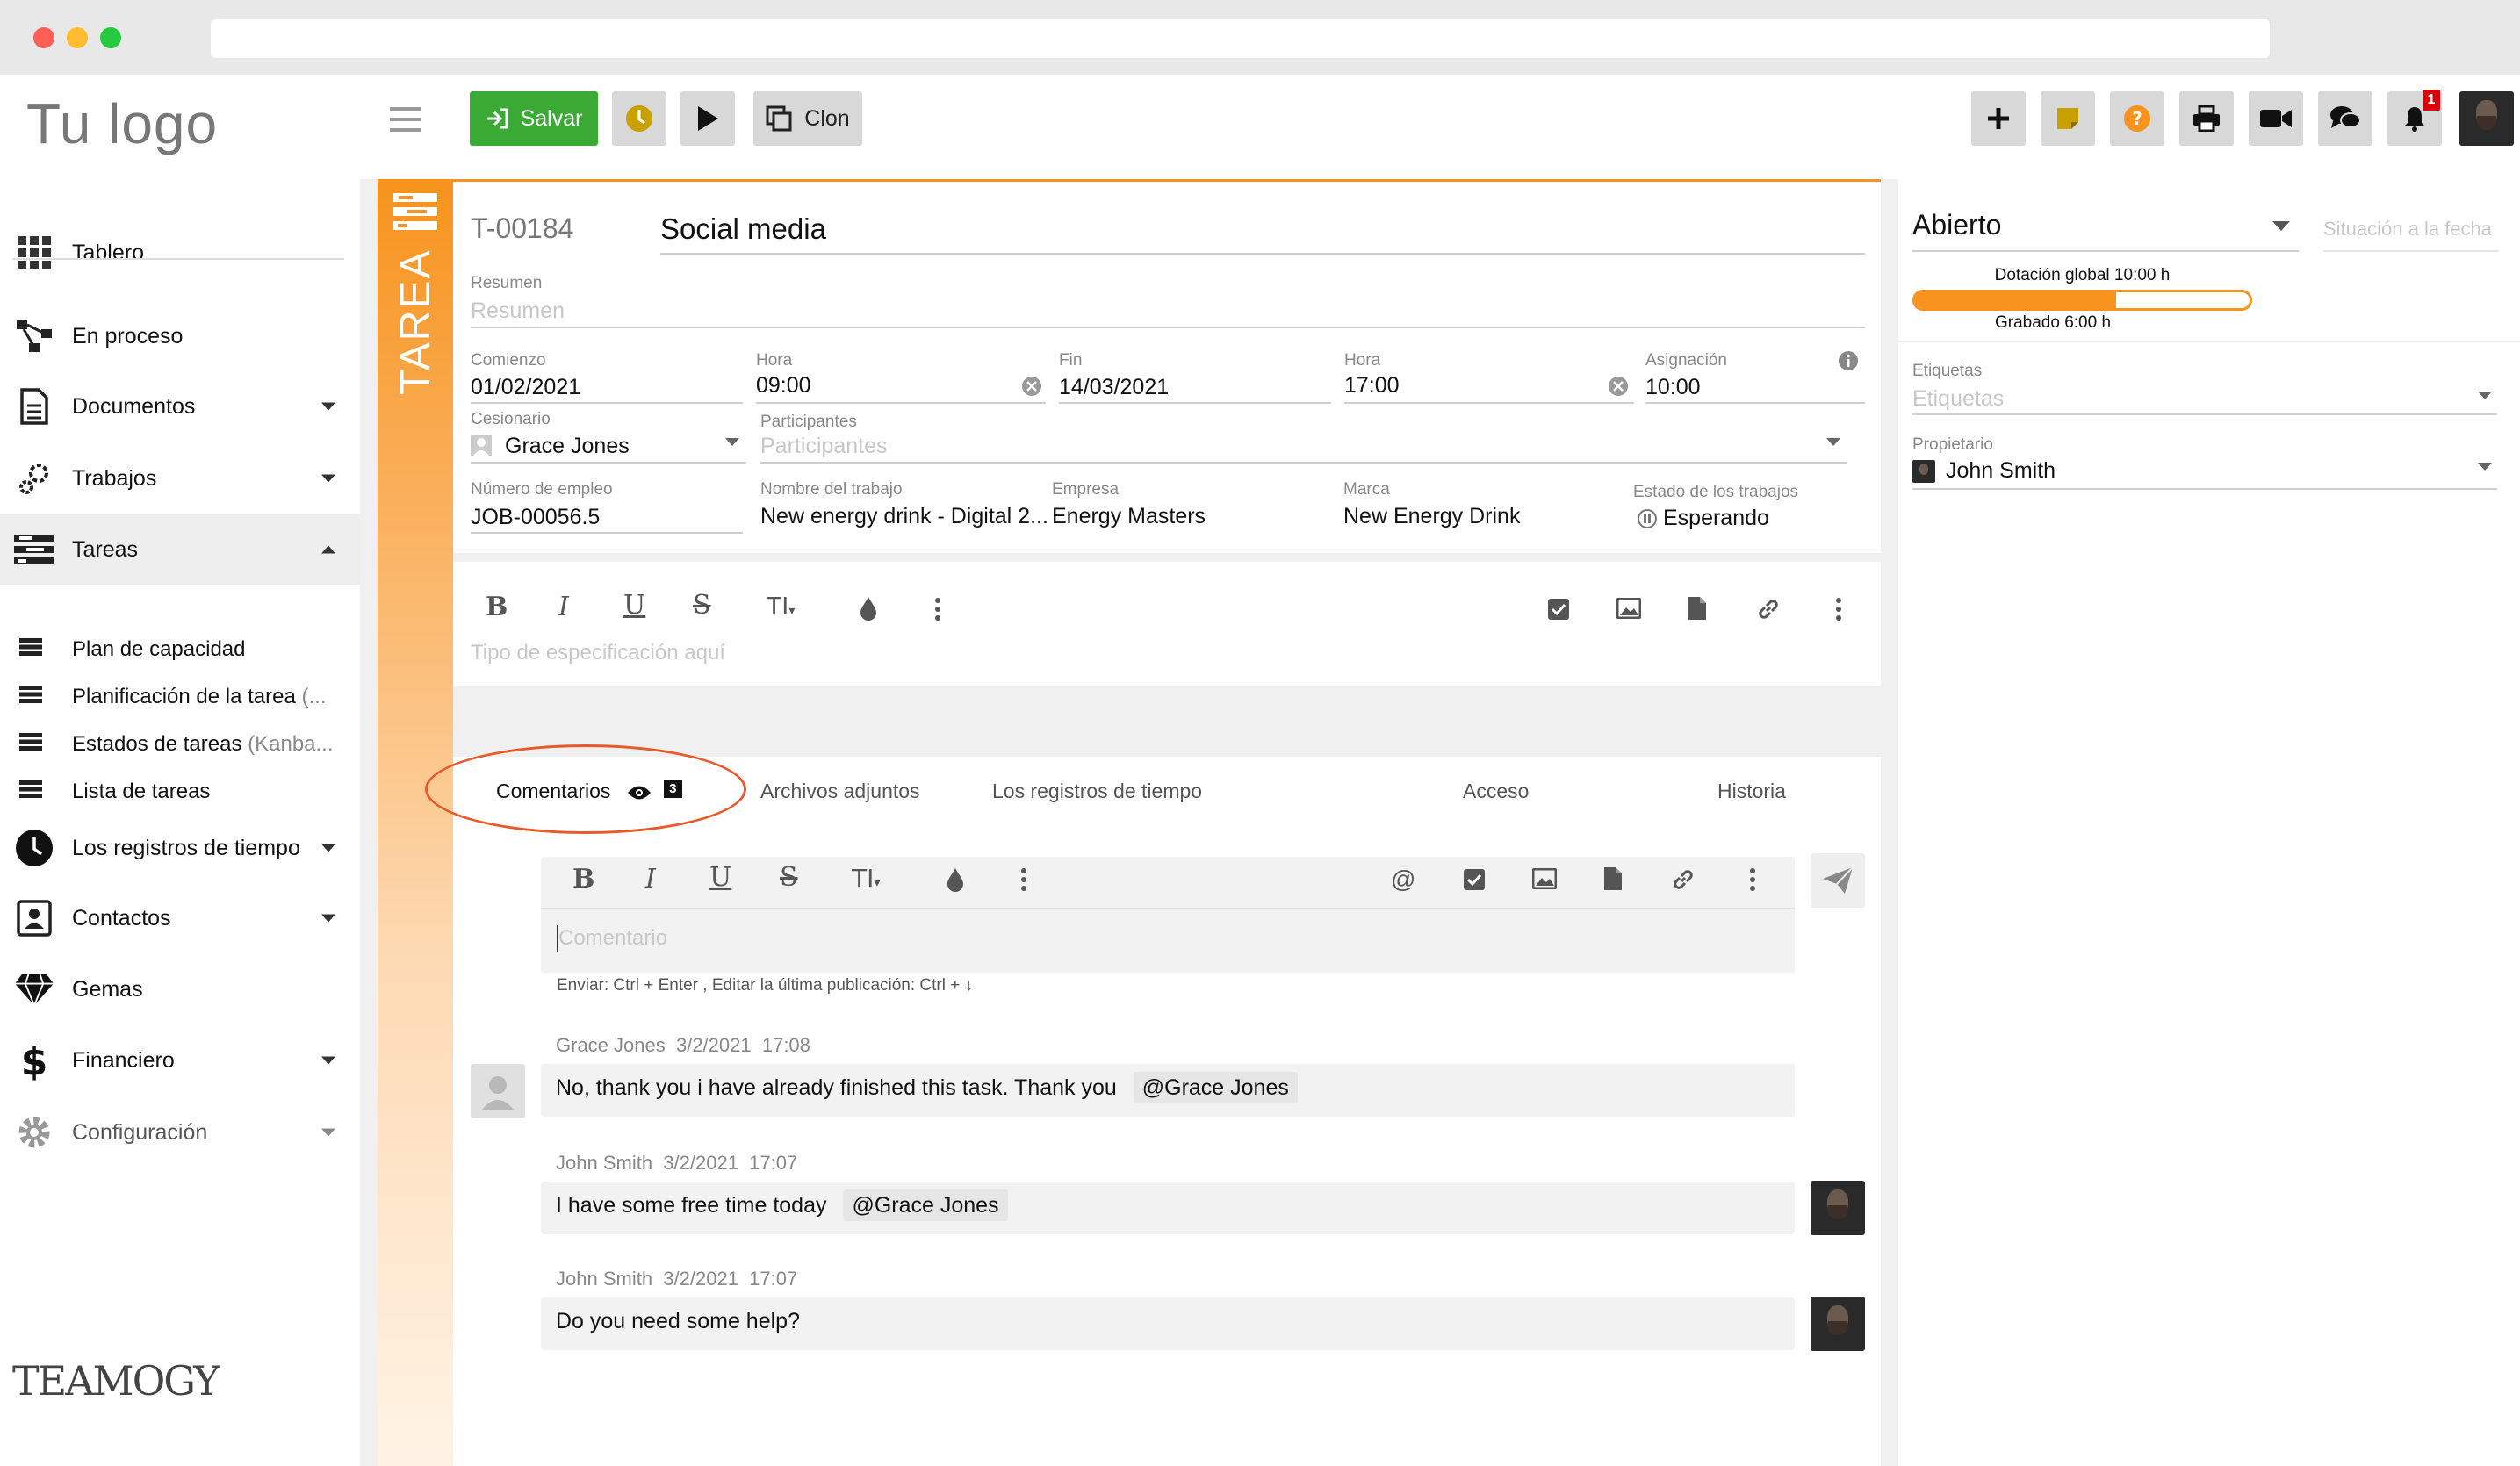  What do you see at coordinates (1372, 386) in the screenshot?
I see `end-time-input: 17:00` at bounding box center [1372, 386].